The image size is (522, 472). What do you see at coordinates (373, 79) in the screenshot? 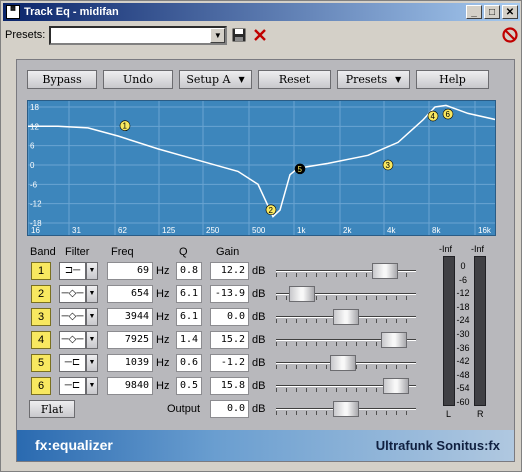
I see `presets-menu-button: Presets ▼` at bounding box center [373, 79].